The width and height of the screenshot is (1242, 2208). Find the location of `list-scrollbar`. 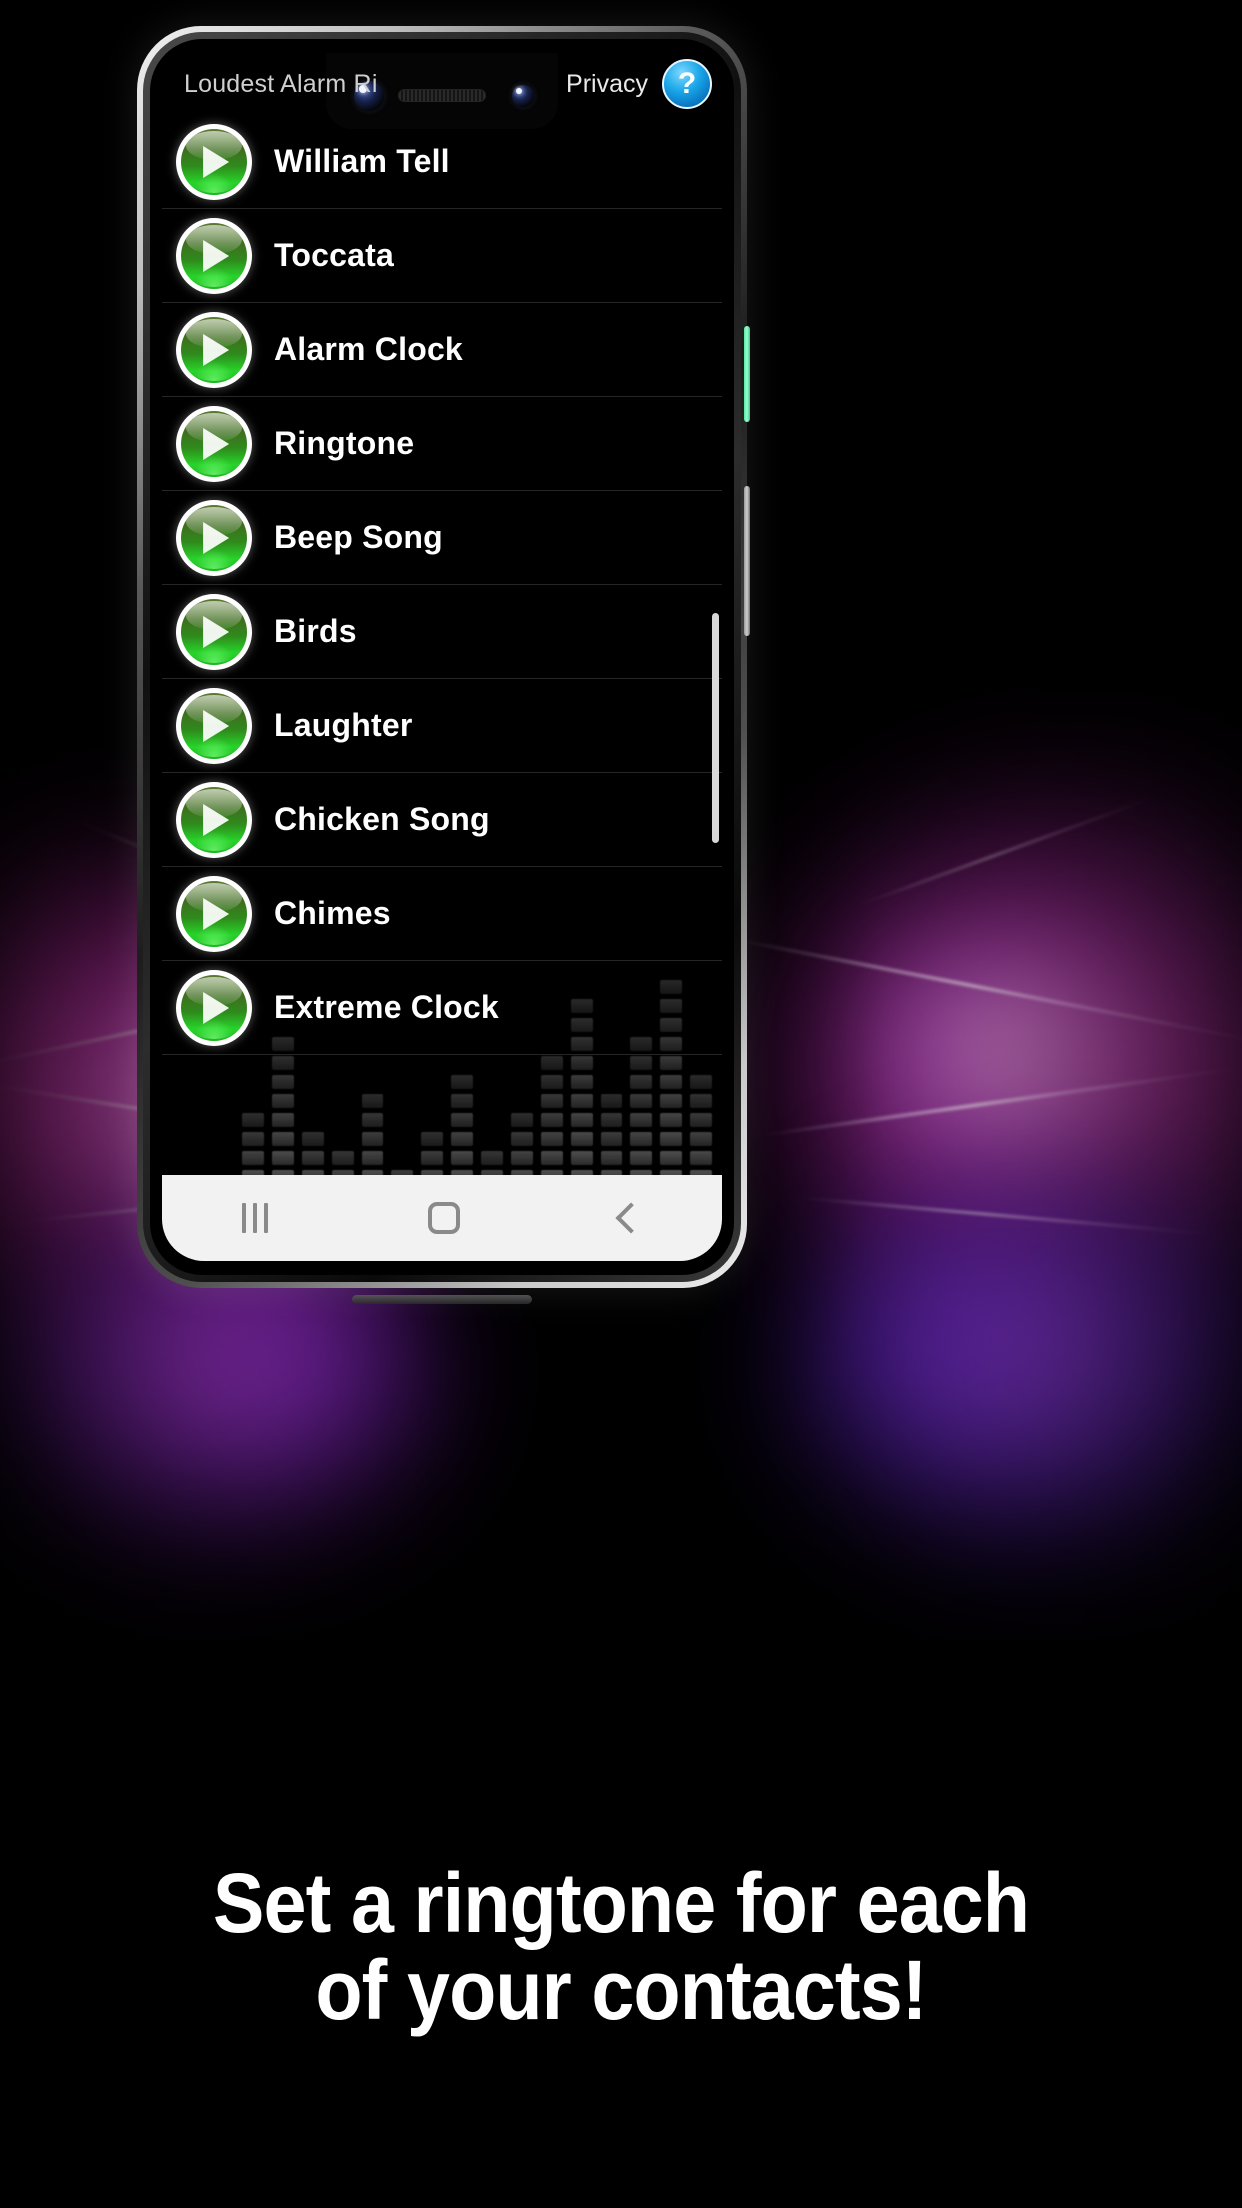

list-scrollbar is located at coordinates (715, 728).